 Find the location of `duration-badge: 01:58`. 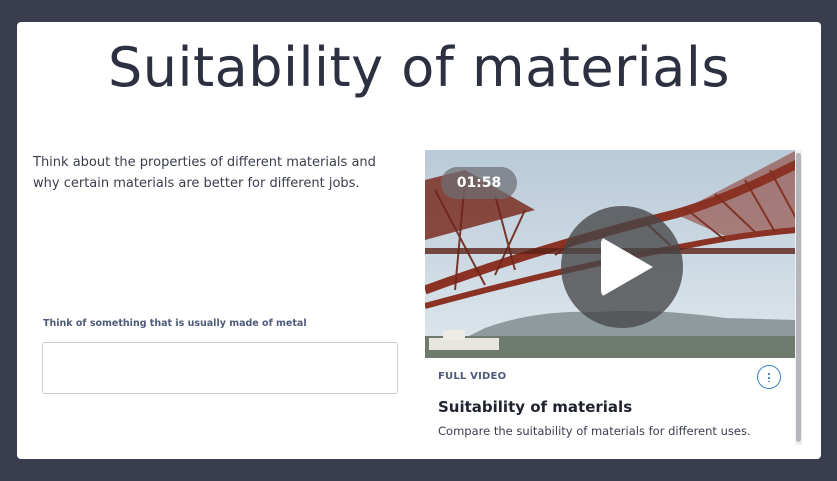

duration-badge: 01:58 is located at coordinates (479, 183).